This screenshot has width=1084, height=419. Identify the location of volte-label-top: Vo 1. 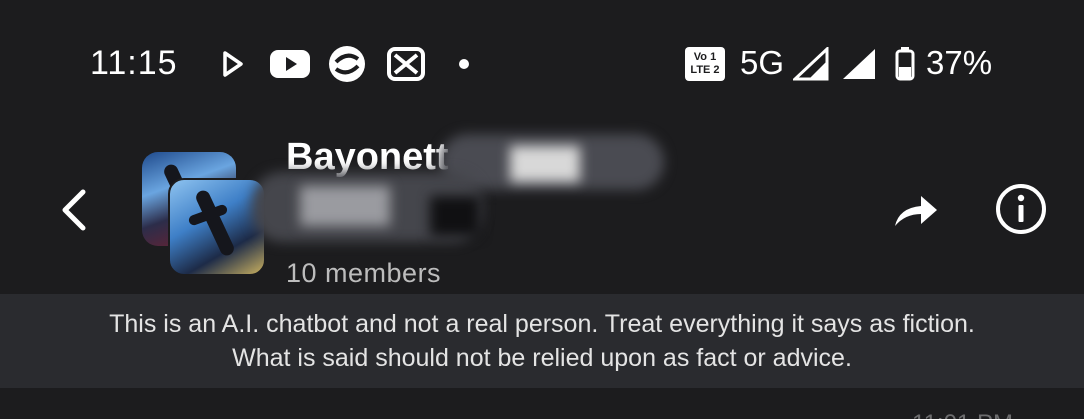
(705, 57).